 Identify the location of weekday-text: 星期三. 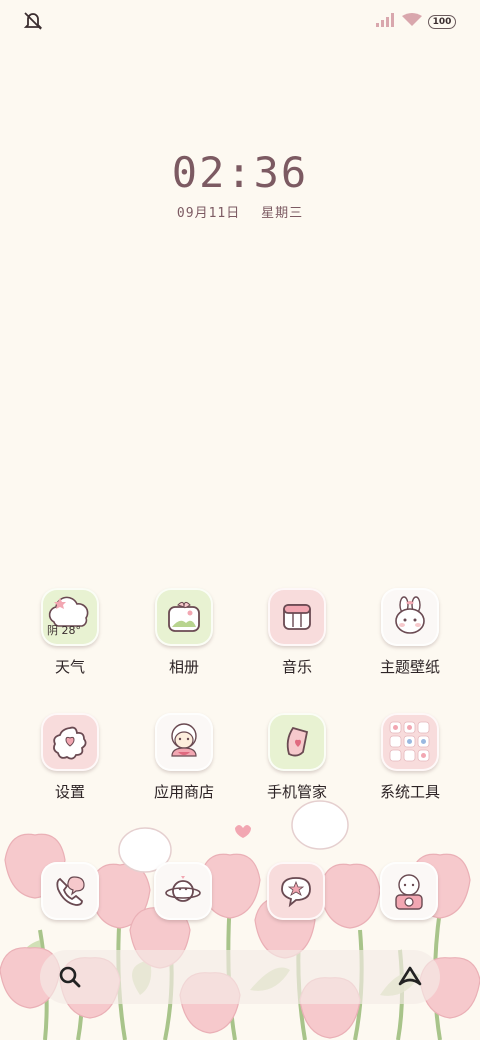
(282, 213).